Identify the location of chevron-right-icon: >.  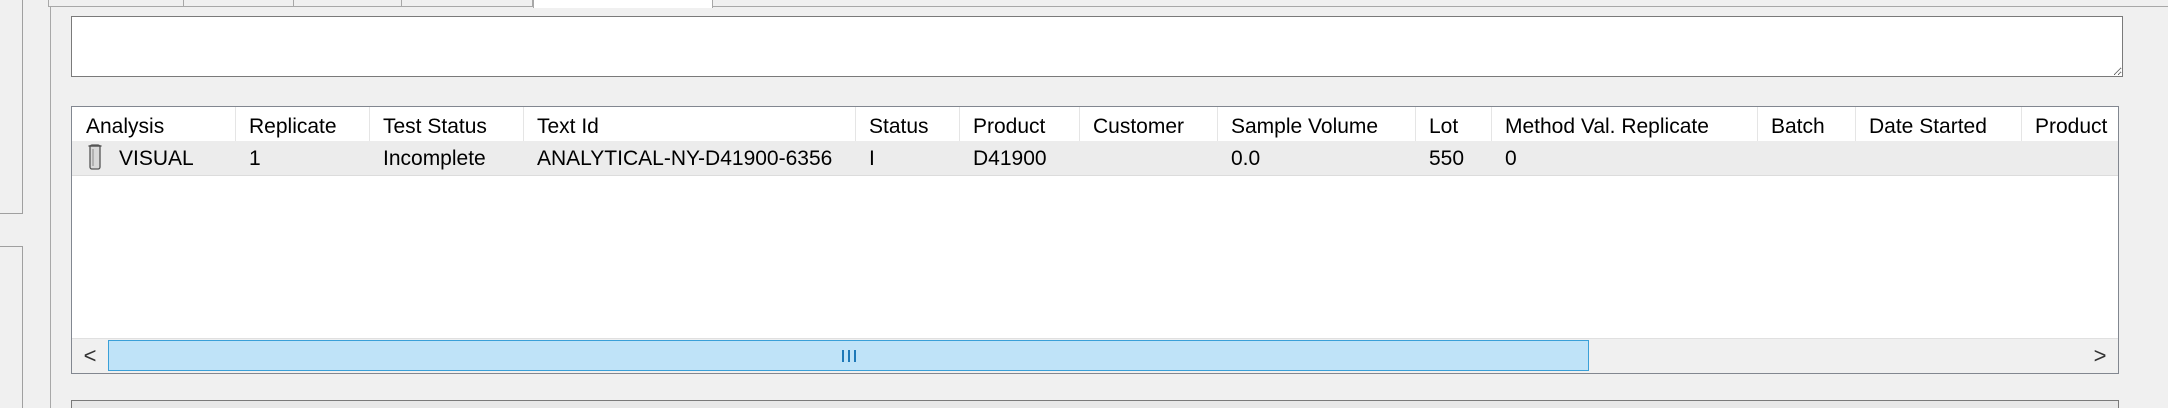
(2100, 355).